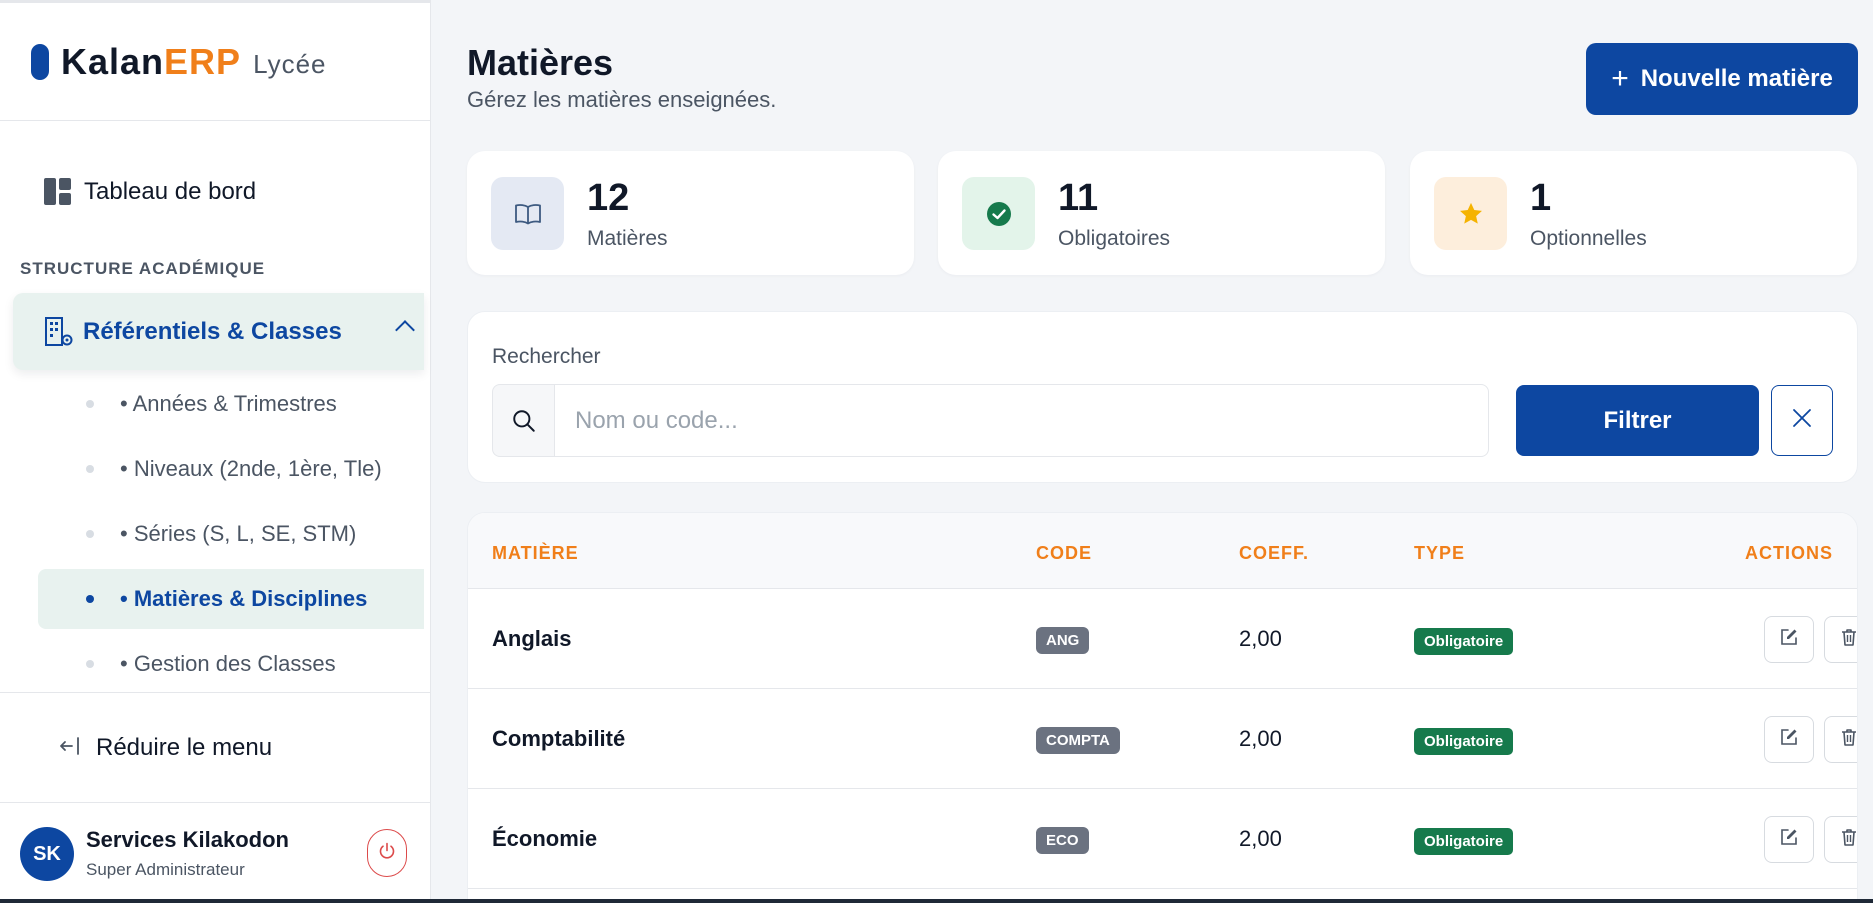  I want to click on sidebar-item-gestion-classes: • Gestion des Classes, so click(231, 664).